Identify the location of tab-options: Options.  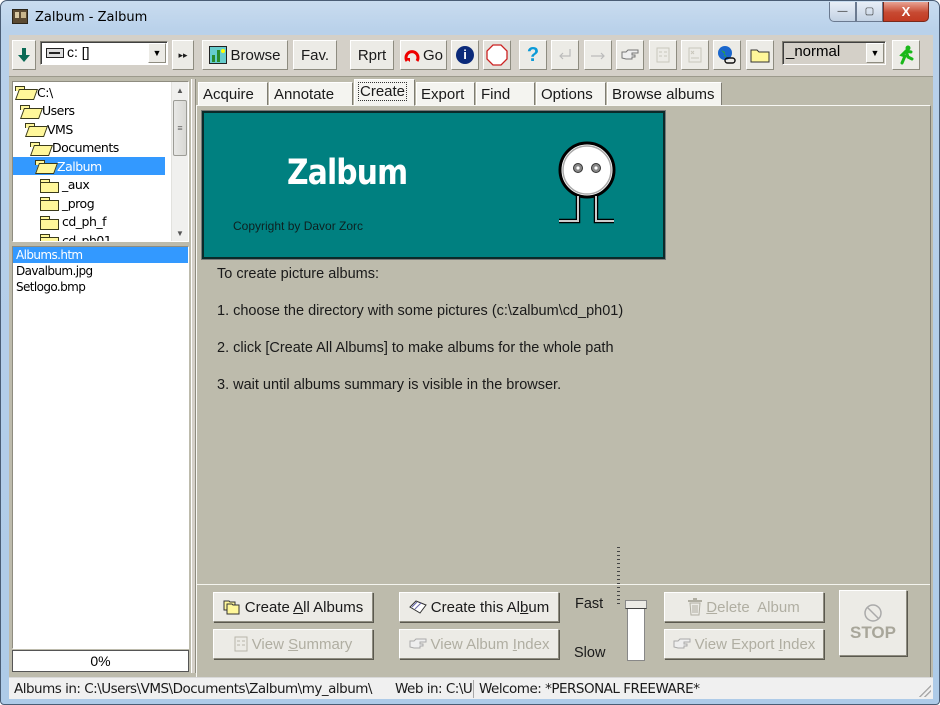
(571, 94).